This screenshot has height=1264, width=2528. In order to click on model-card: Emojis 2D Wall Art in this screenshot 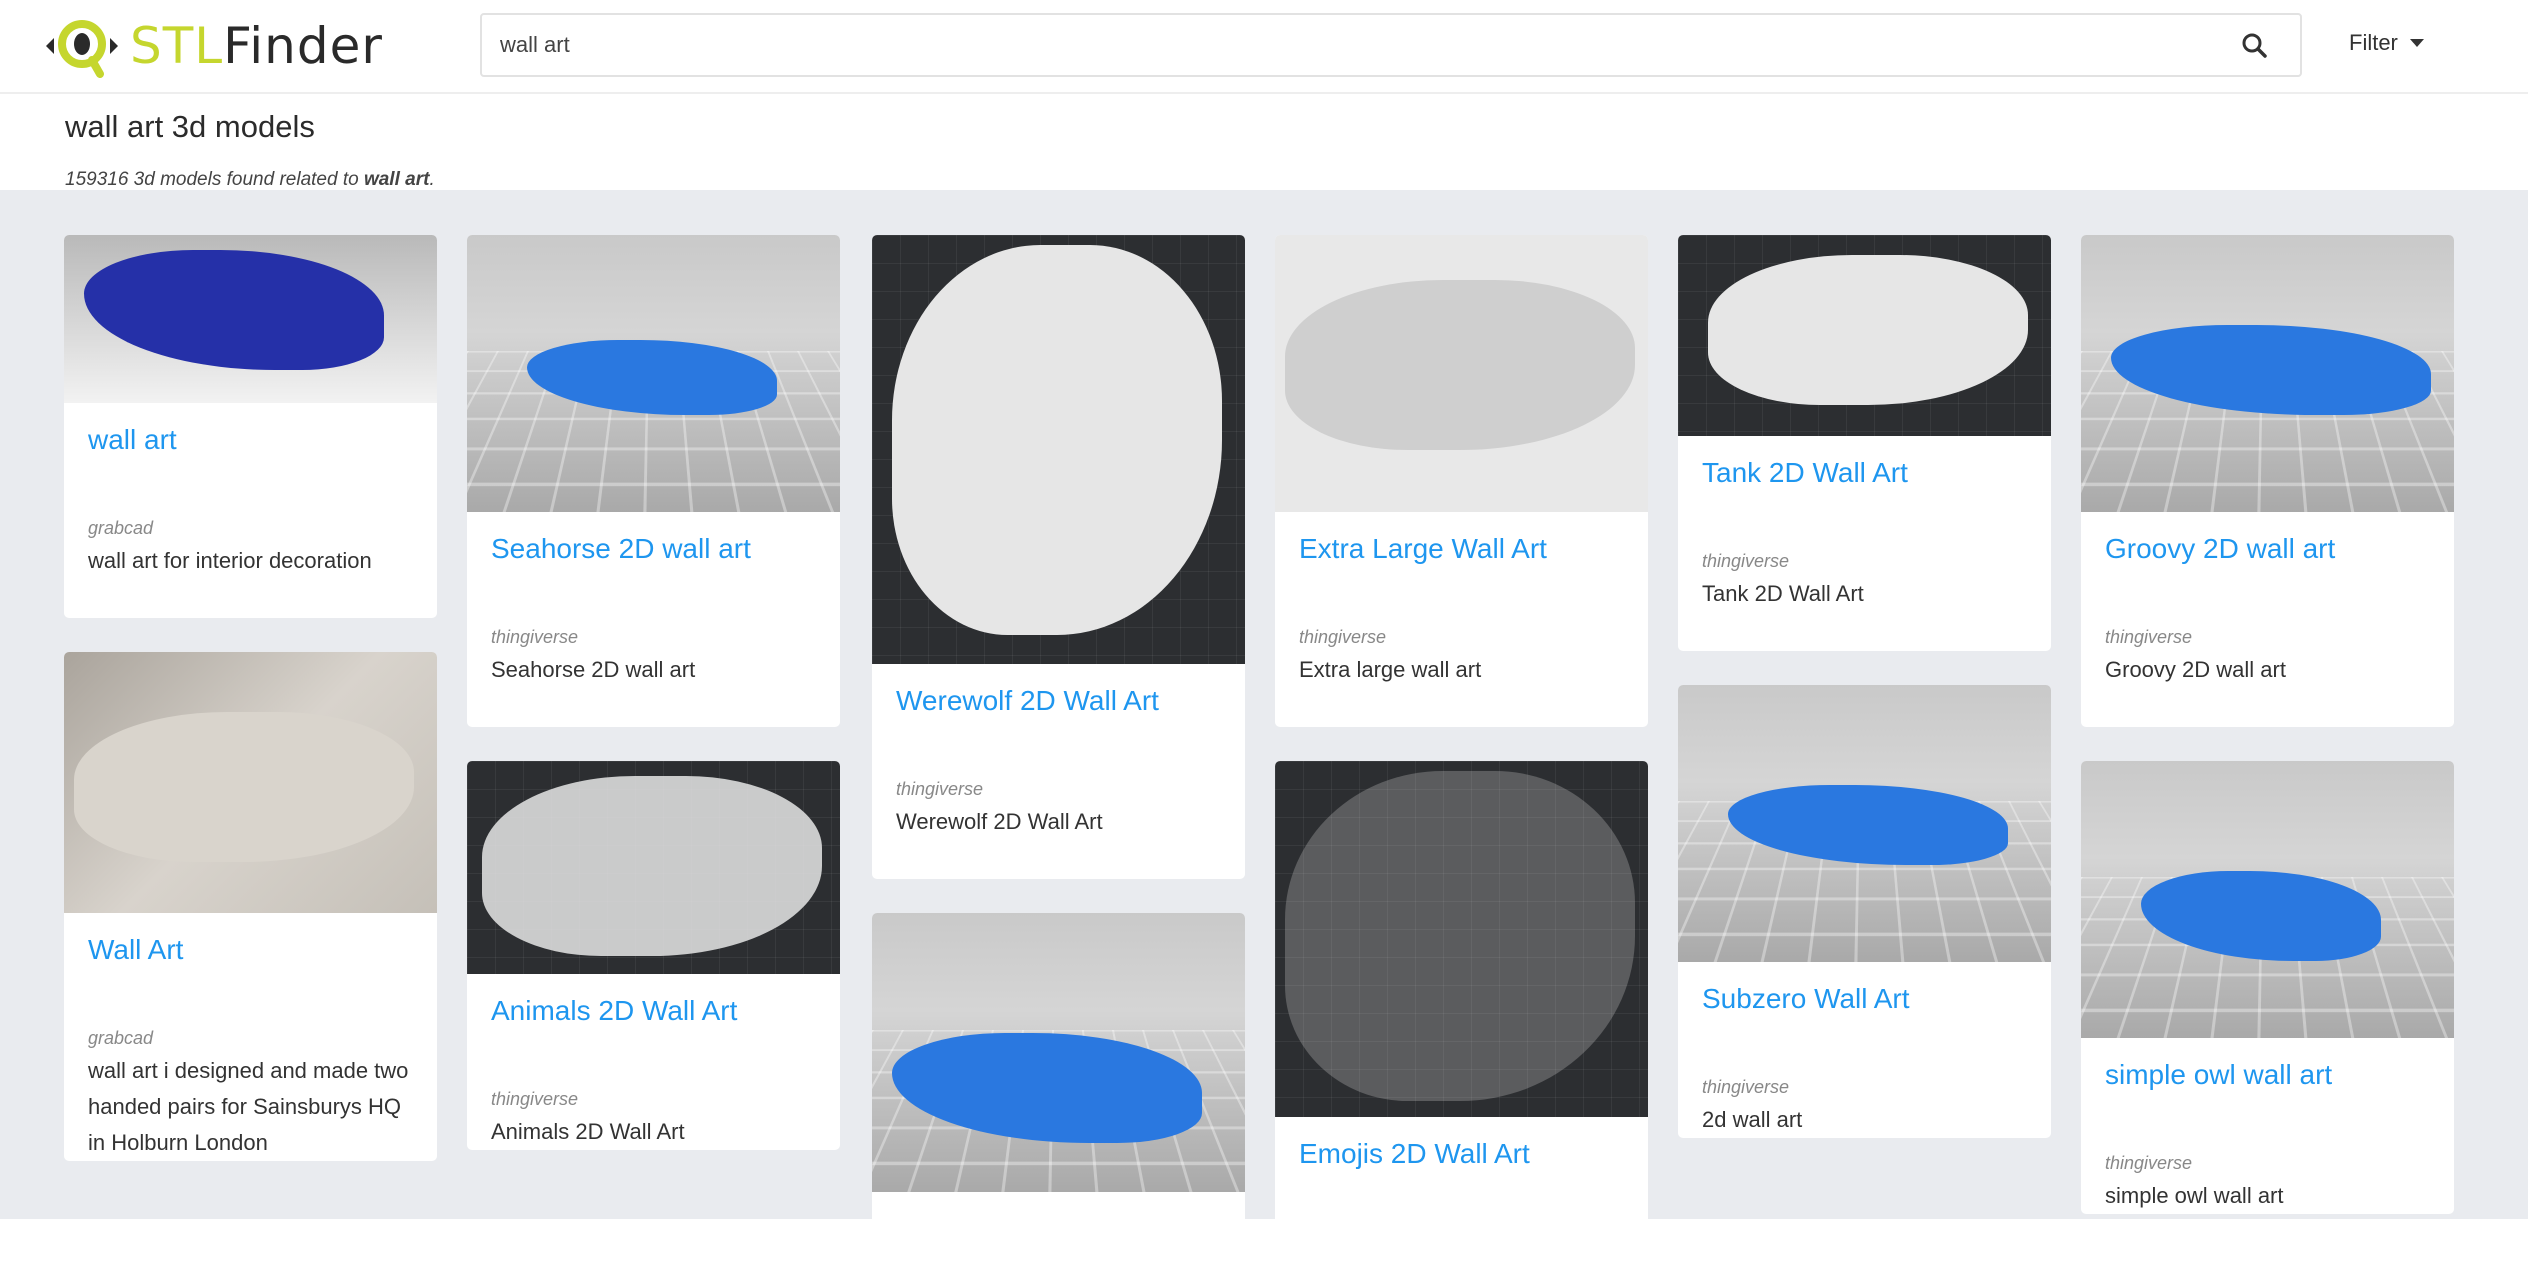, I will do `click(1461, 994)`.